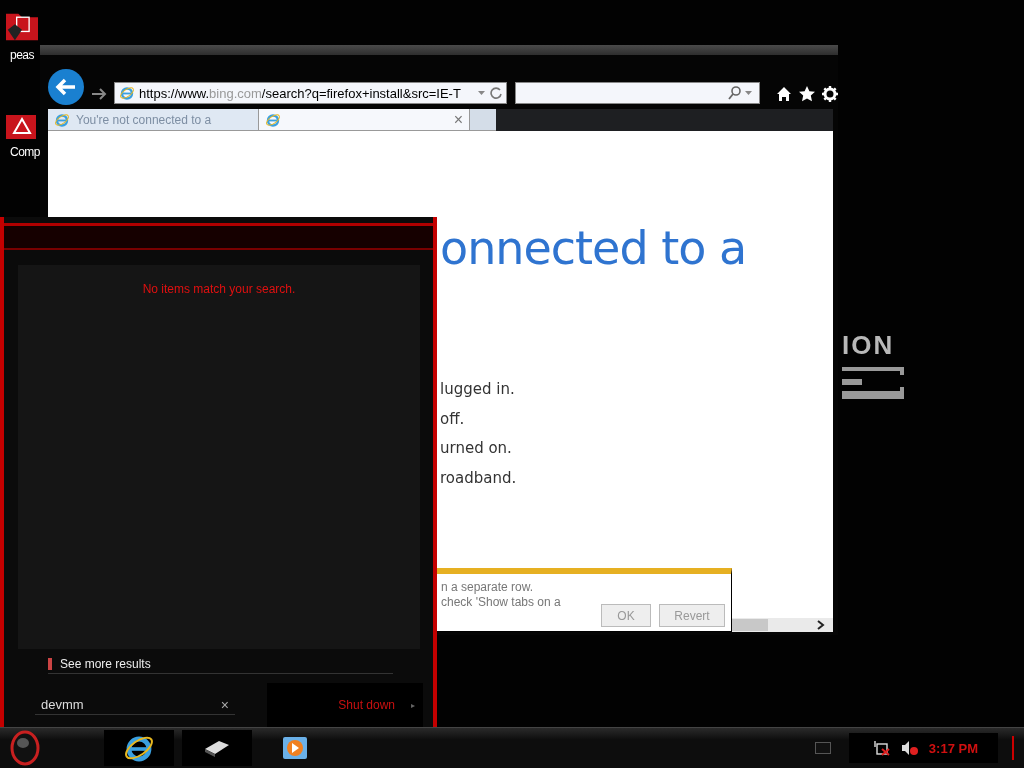 The image size is (1024, 768). Describe the element at coordinates (479, 478) in the screenshot. I see `page-text: roadband.` at that location.